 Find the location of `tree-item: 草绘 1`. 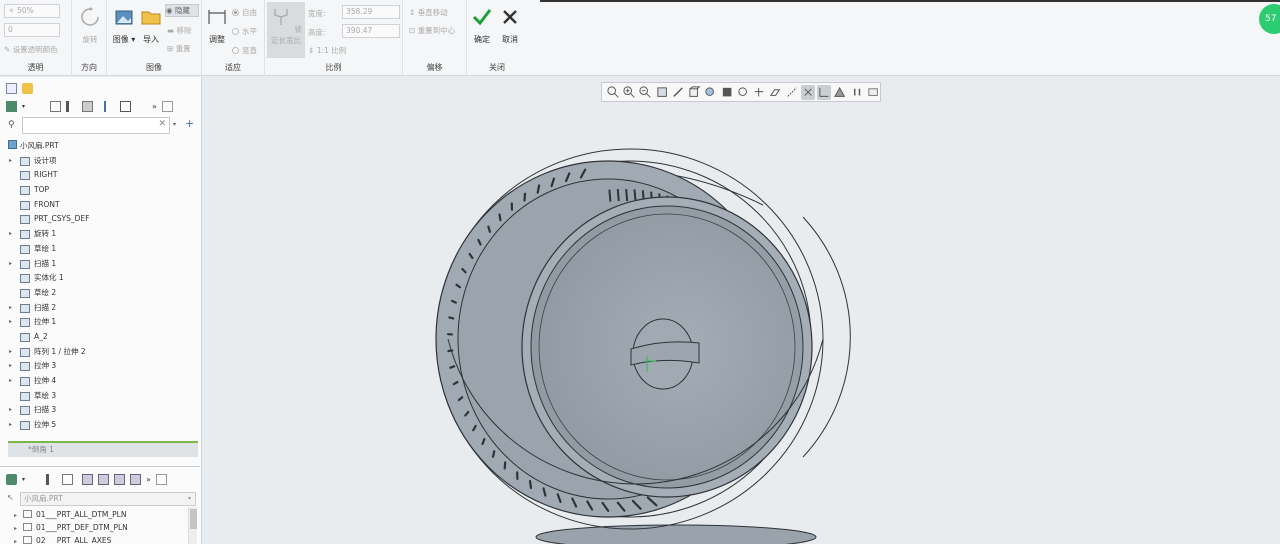

tree-item: 草绘 1 is located at coordinates (100, 249).